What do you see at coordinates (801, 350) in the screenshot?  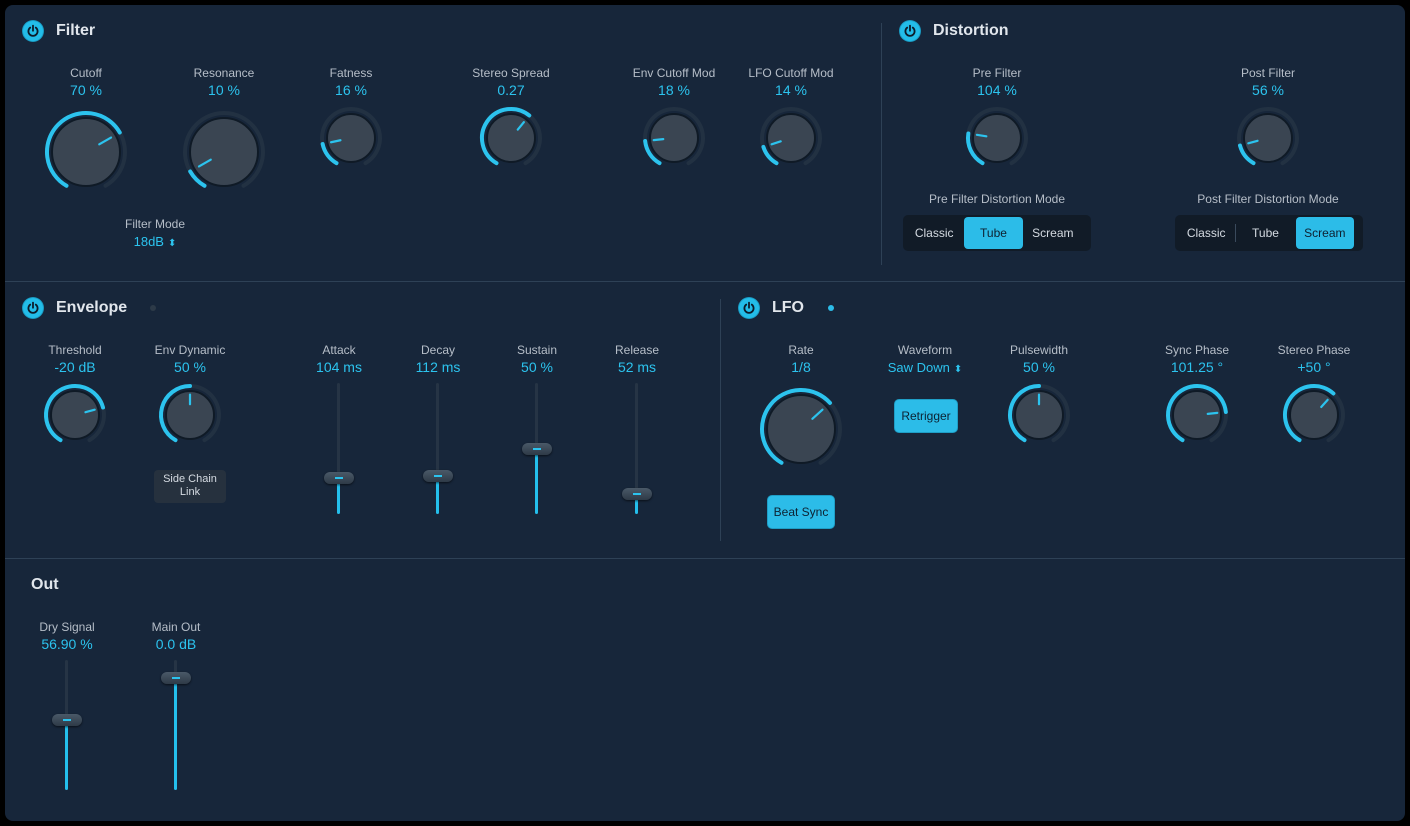 I see `rate-label: Rate` at bounding box center [801, 350].